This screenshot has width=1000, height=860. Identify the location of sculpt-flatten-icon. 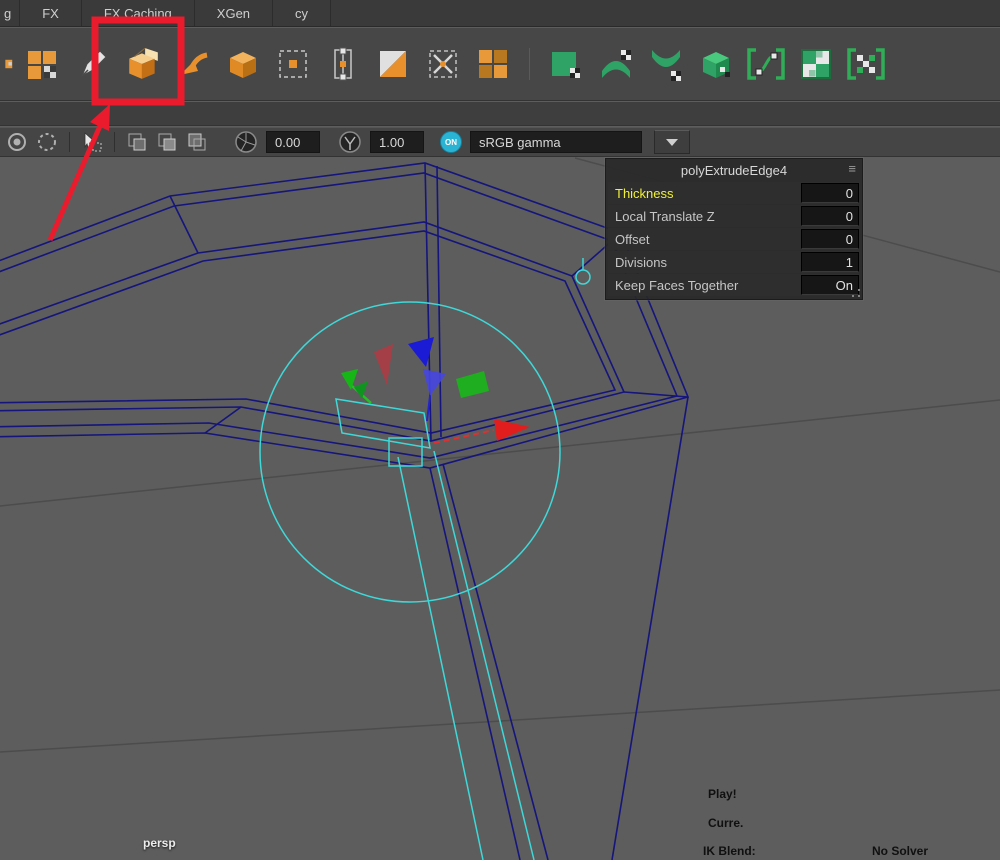
(666, 65).